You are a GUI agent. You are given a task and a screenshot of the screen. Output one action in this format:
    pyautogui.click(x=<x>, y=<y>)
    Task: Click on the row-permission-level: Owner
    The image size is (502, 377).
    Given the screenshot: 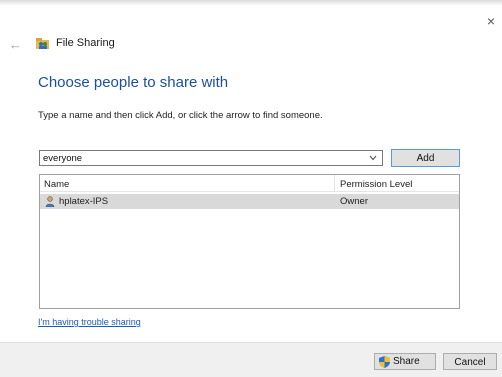 What is the action you would take?
    pyautogui.click(x=354, y=201)
    